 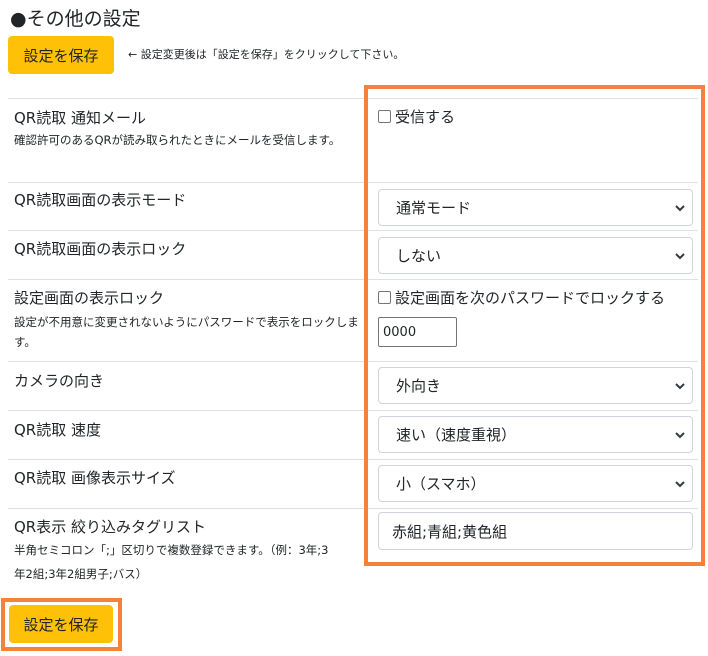 What do you see at coordinates (535, 483) in the screenshot?
I see `image-size-select: 小（スマホ）` at bounding box center [535, 483].